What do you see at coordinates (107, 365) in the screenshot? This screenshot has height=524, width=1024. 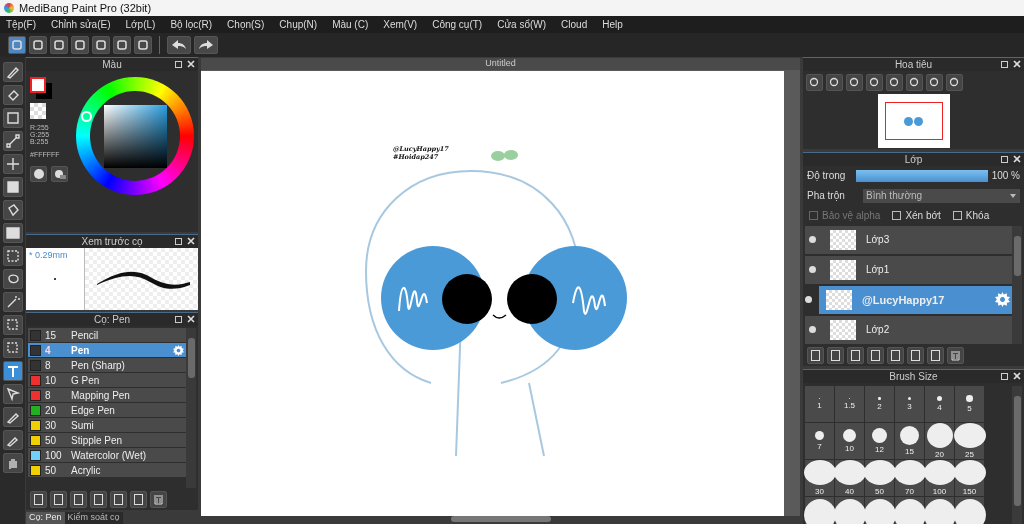 I see `brush-item: 8 Pen (Sharp)` at bounding box center [107, 365].